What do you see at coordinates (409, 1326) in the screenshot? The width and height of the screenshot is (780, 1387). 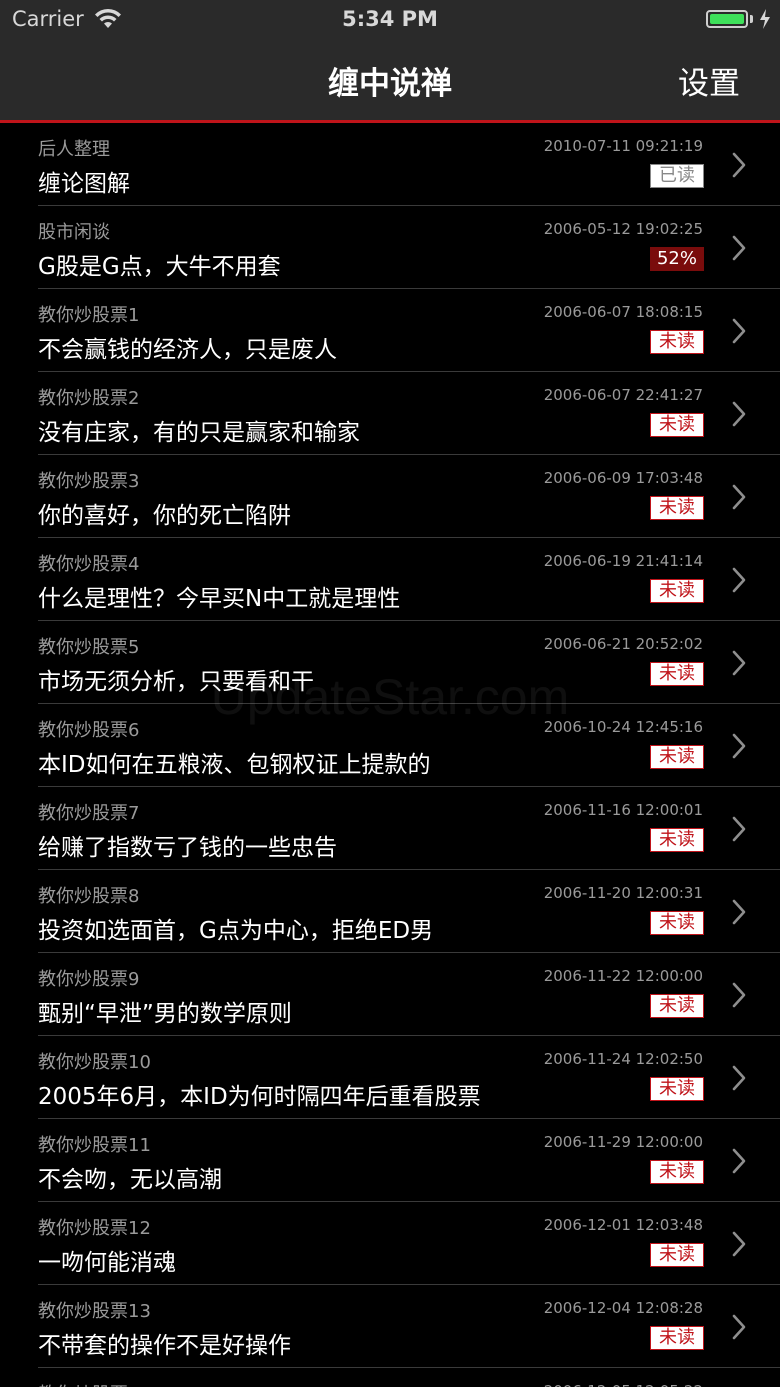 I see `list-item: 教你炒股票13 2006-12-04 12:08:28 不带套的操作不是好操作 未读` at bounding box center [409, 1326].